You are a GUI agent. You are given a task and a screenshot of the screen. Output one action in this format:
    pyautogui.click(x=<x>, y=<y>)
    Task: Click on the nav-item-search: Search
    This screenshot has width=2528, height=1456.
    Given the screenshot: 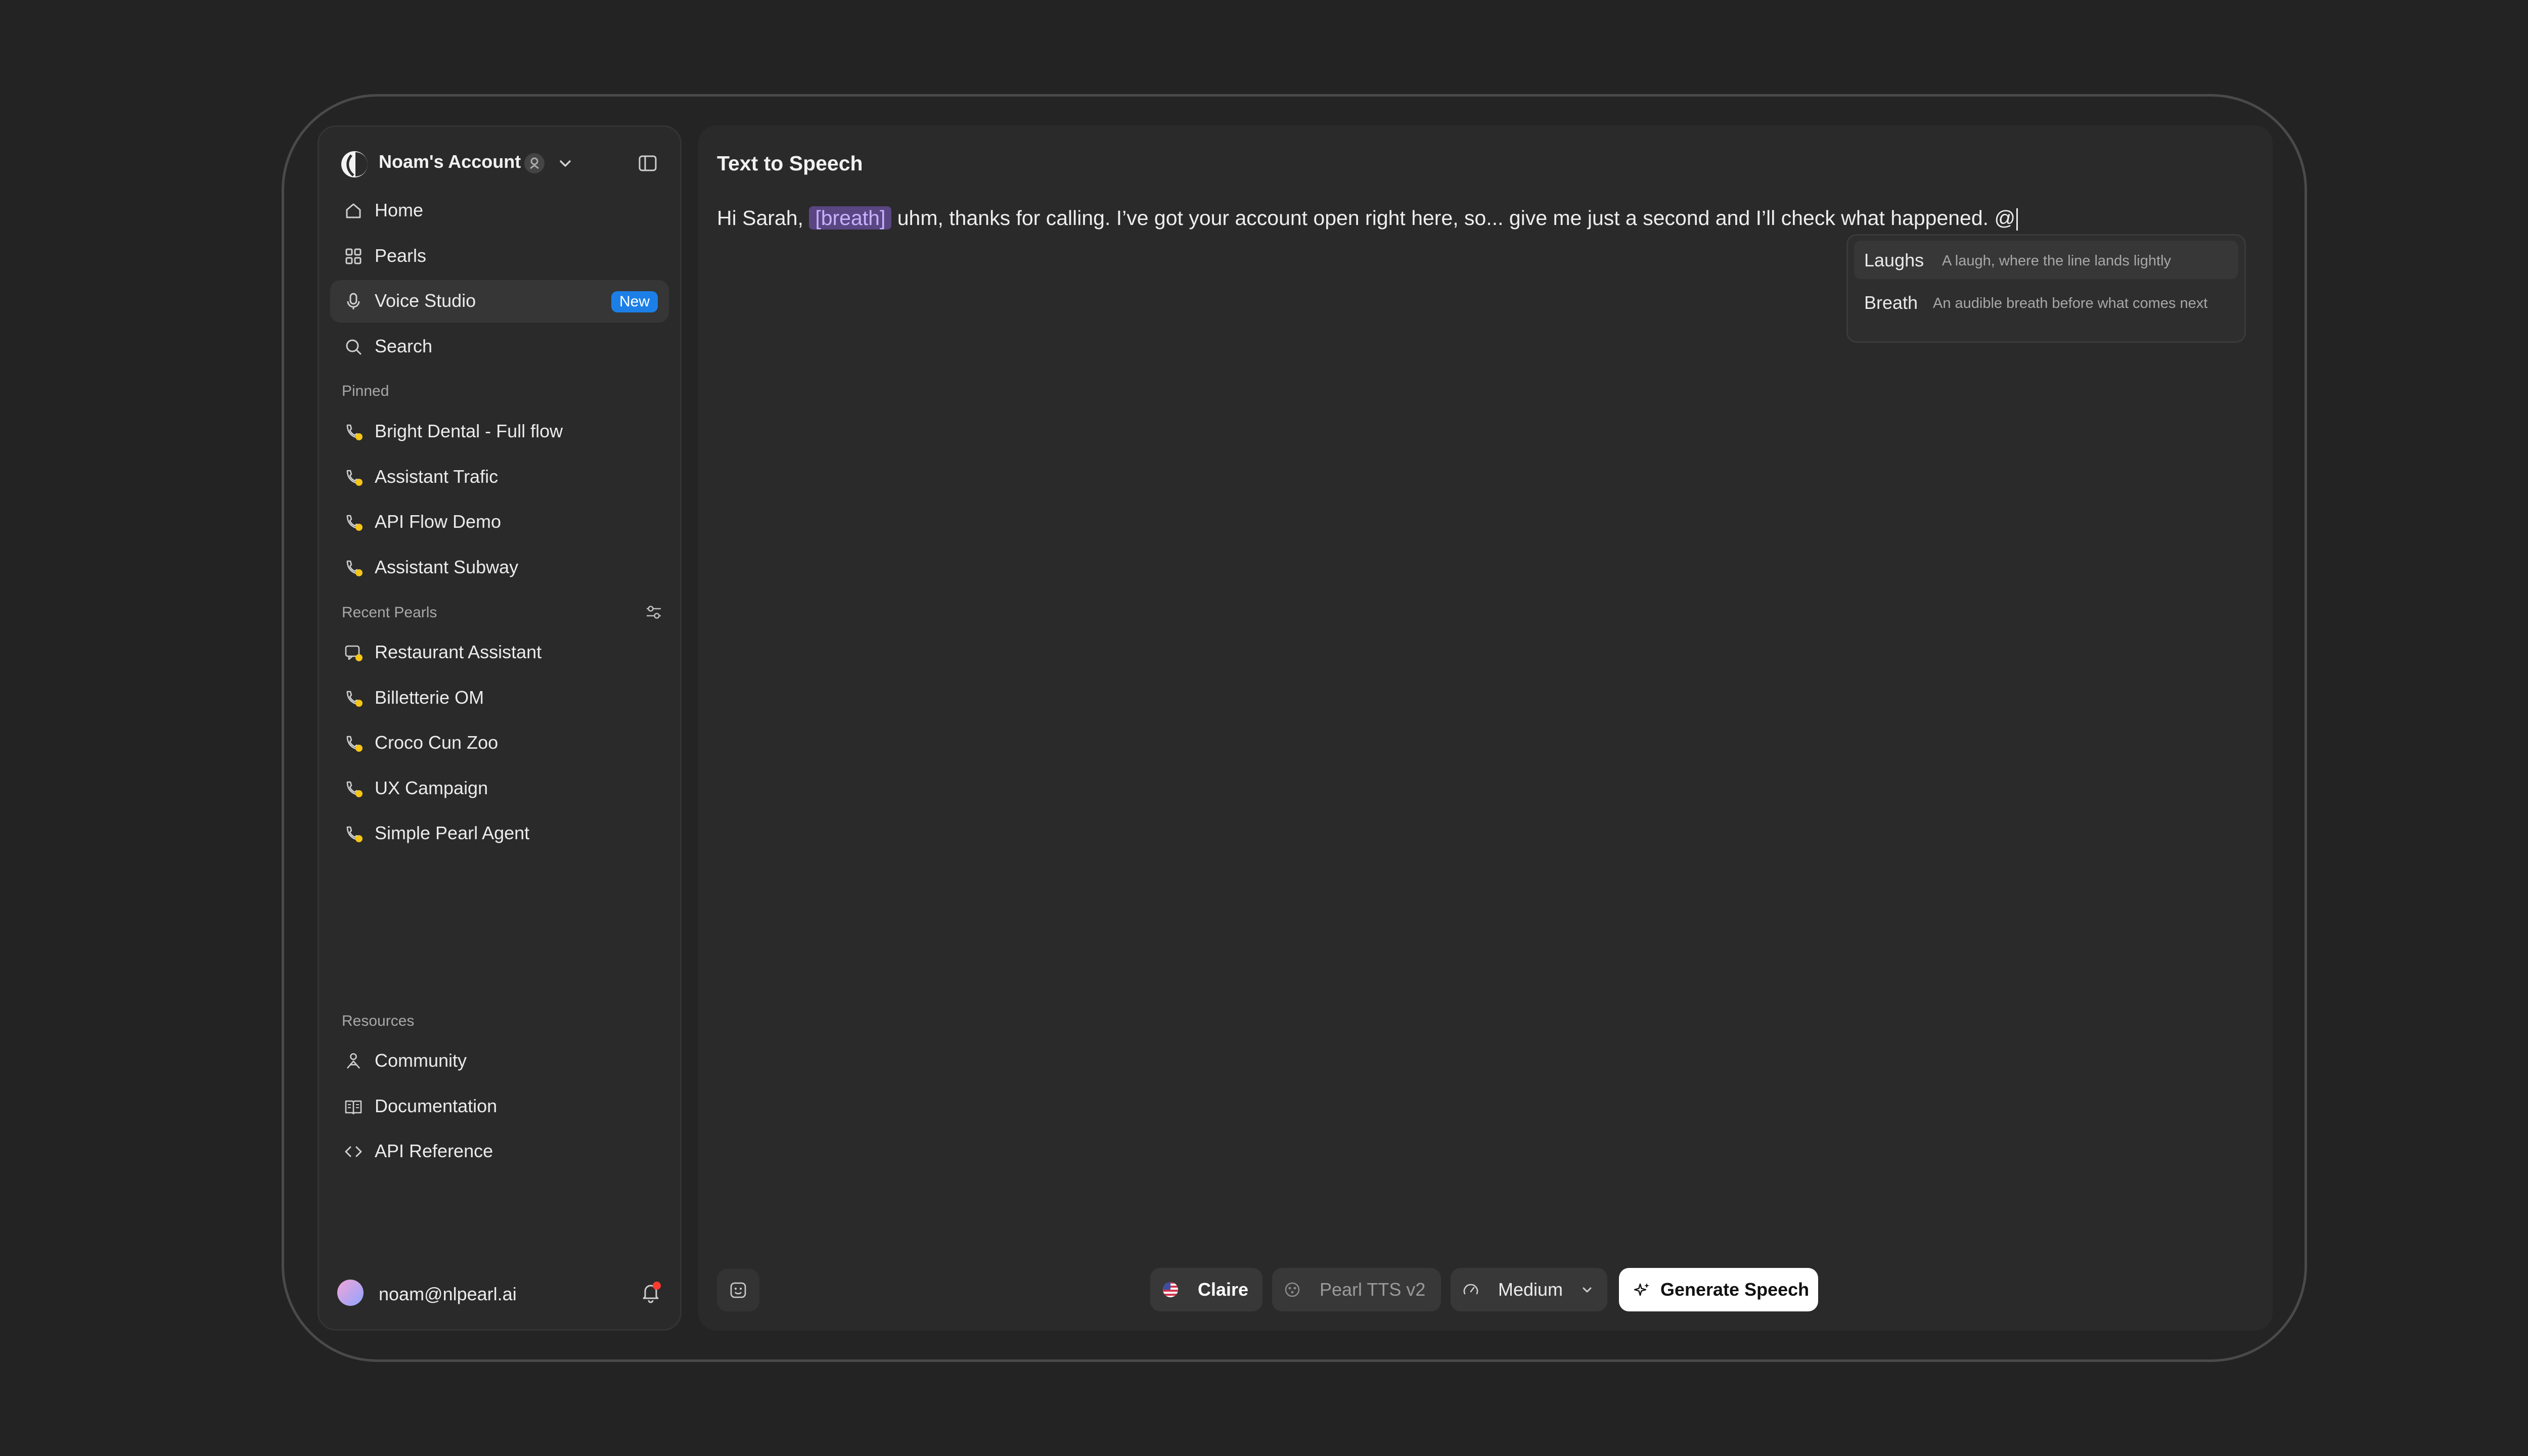 What is the action you would take?
    pyautogui.click(x=500, y=347)
    